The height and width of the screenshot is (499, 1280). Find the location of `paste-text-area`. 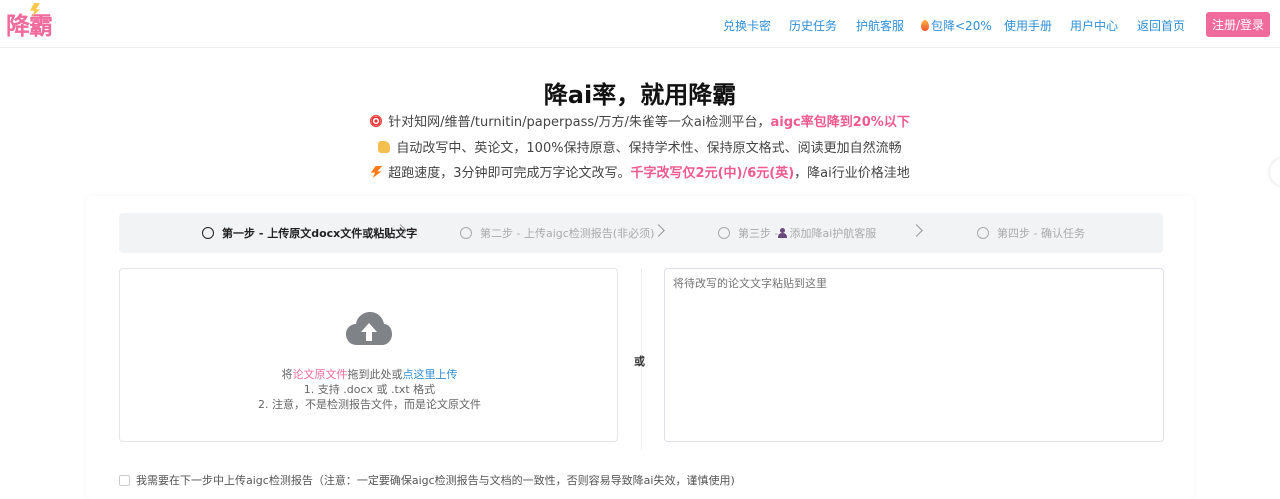

paste-text-area is located at coordinates (914, 355).